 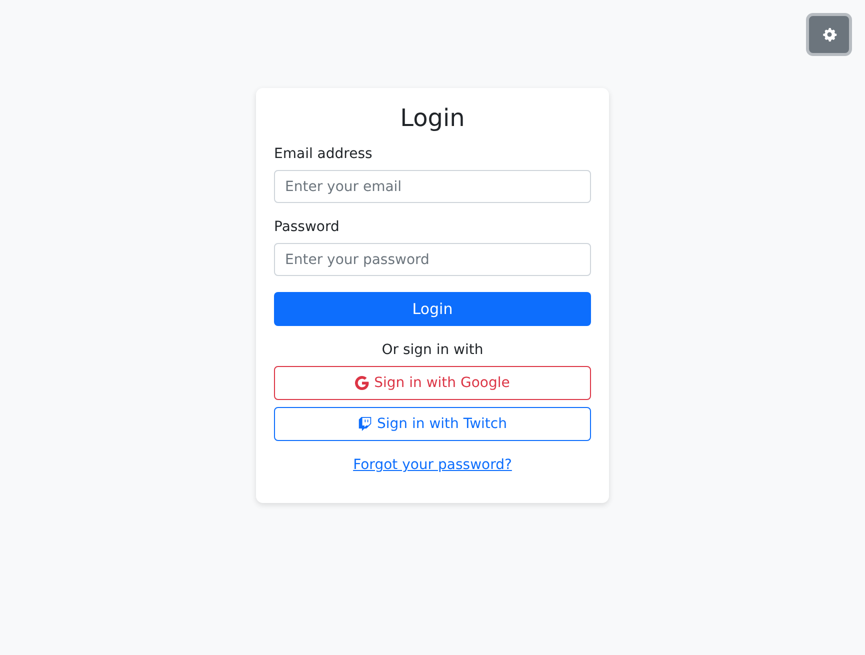 I want to click on settings-icon, so click(x=829, y=34).